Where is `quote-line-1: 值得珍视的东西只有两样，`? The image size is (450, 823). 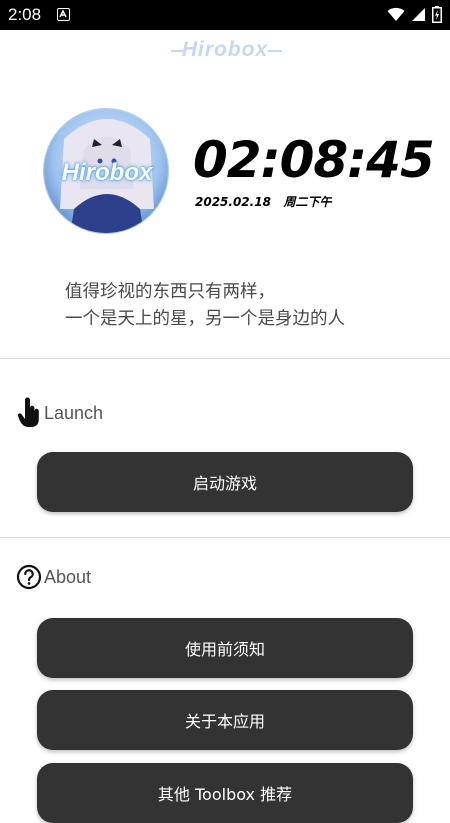 quote-line-1: 值得珍视的东西只有两样， is located at coordinates (170, 292).